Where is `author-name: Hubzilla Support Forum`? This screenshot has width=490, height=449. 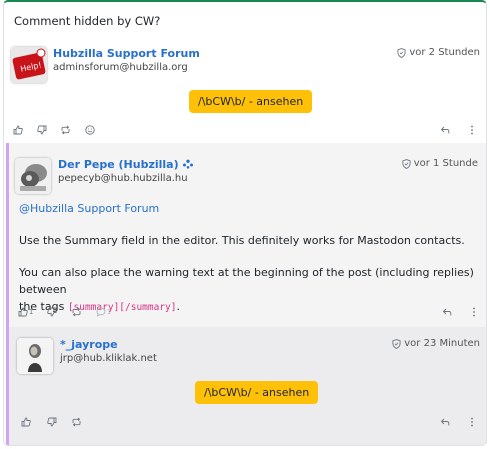
author-name: Hubzilla Support Forum is located at coordinates (126, 53).